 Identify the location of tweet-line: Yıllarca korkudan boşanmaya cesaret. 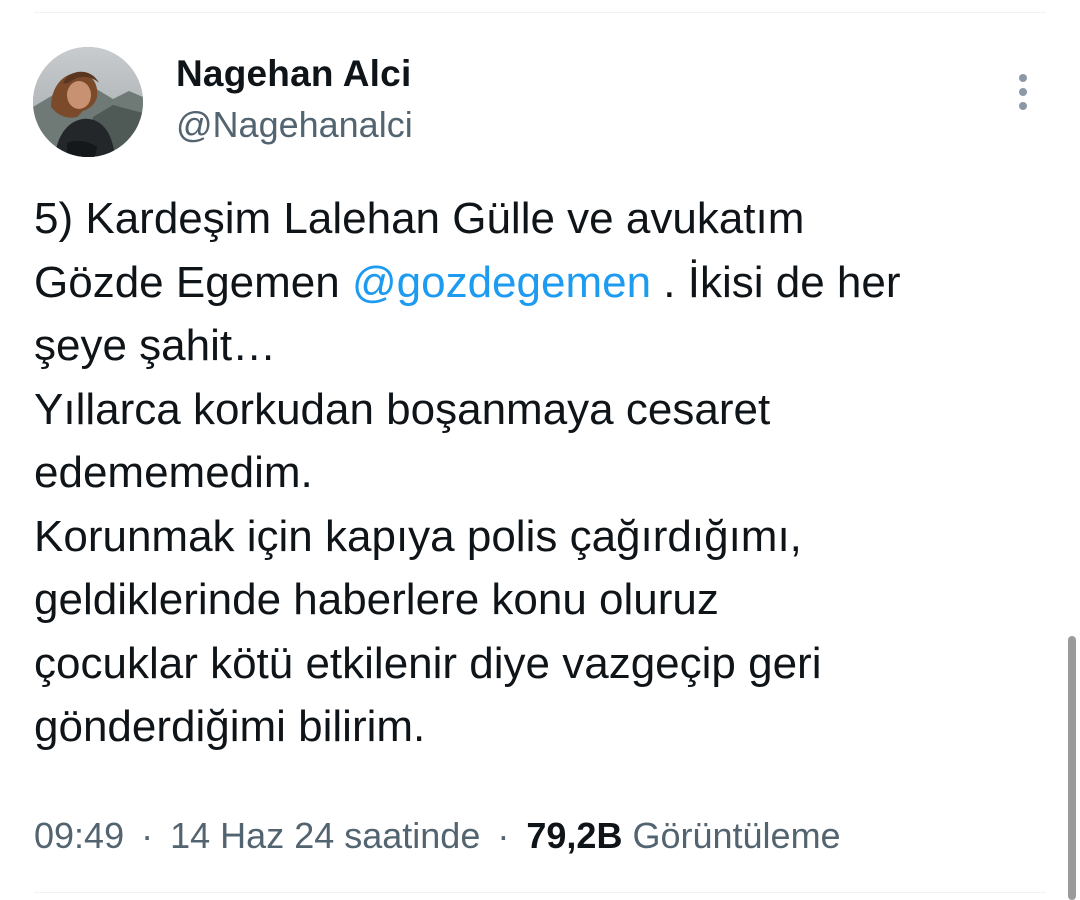
(402, 409).